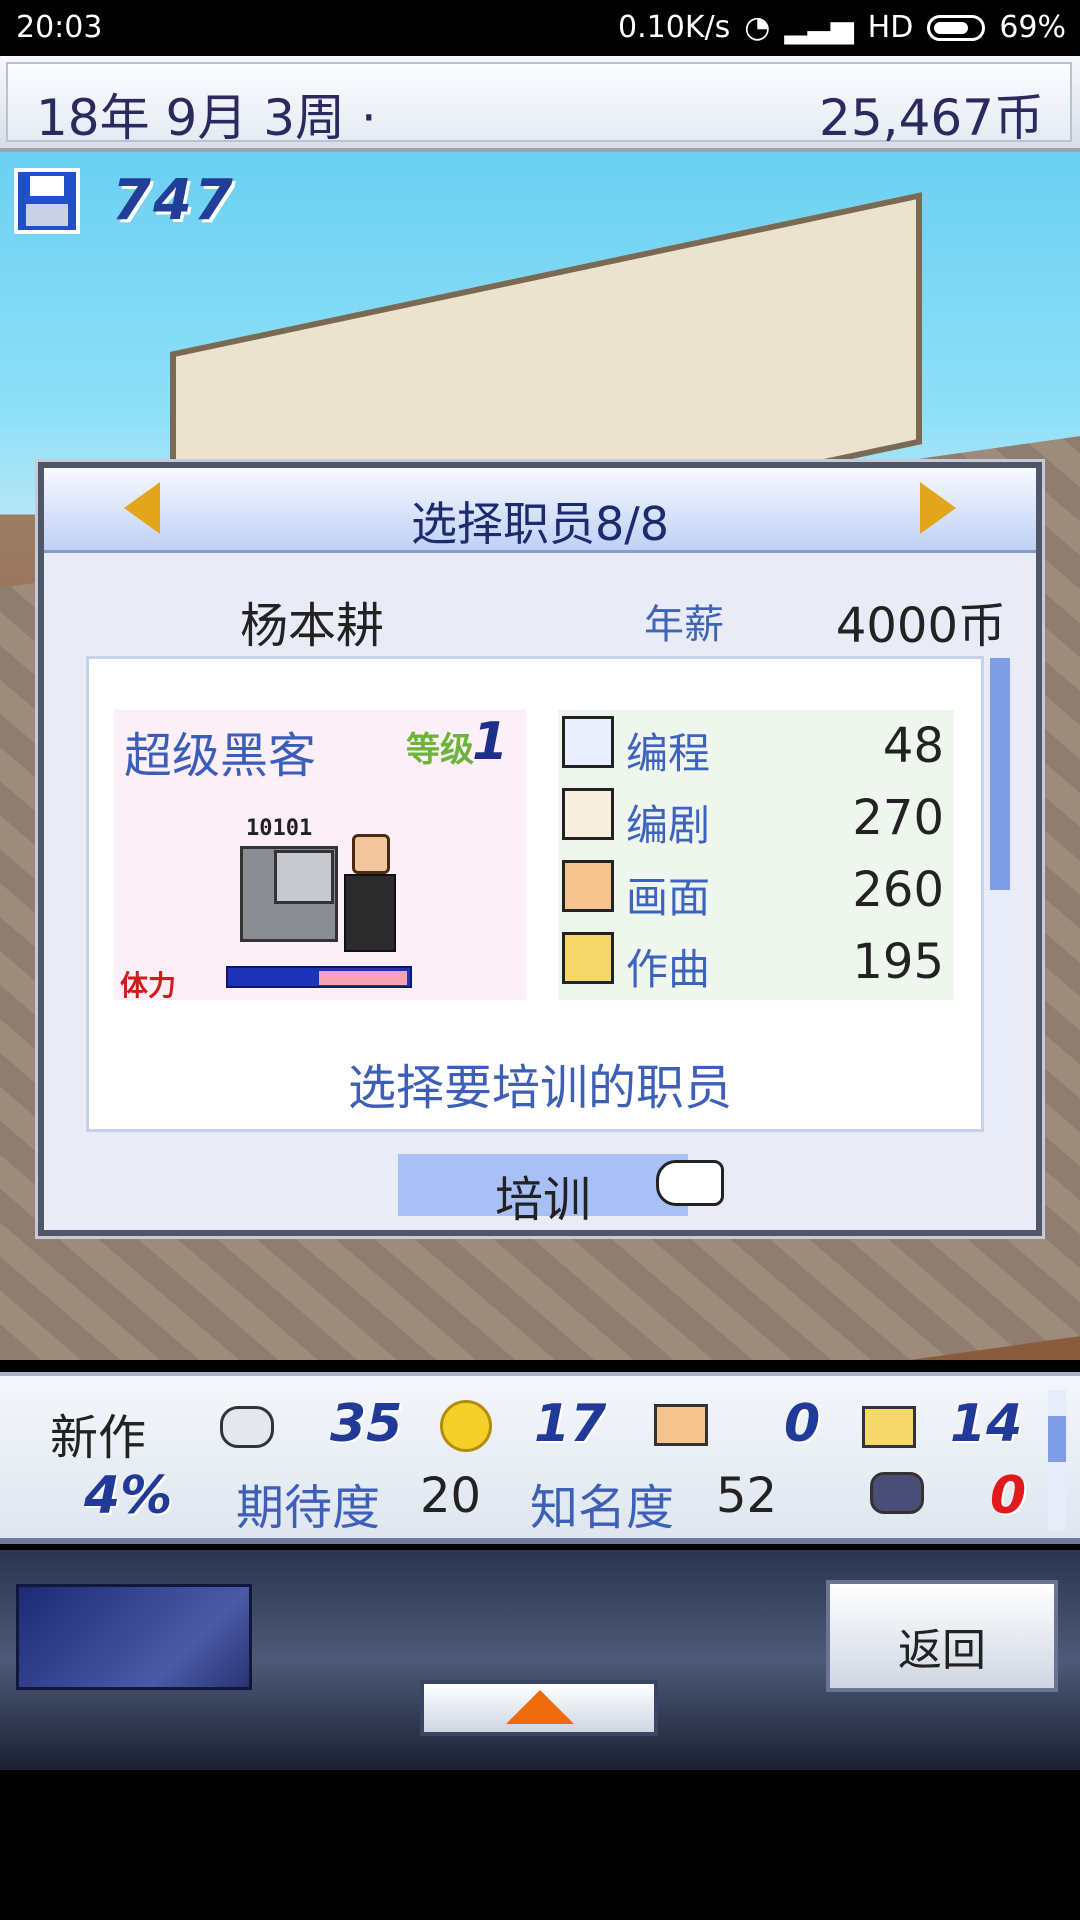 Image resolution: width=1080 pixels, height=1920 pixels. Describe the element at coordinates (220, 756) in the screenshot. I see `role-name: 超级黑客` at that location.